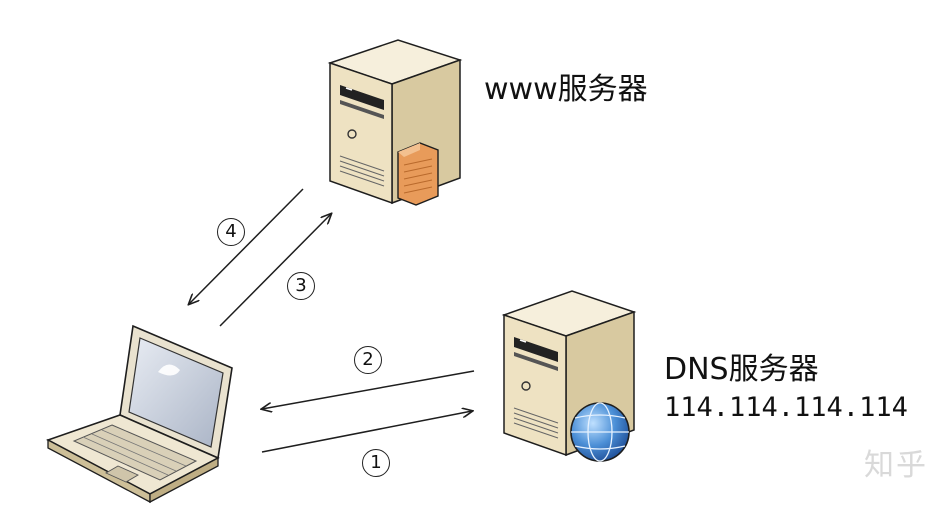  I want to click on dns-server-ip: 114.114.114.114, so click(786, 407).